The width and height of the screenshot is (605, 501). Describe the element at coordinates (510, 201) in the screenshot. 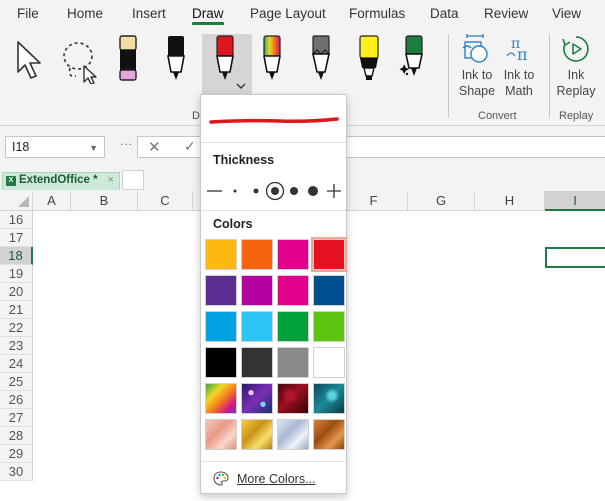

I see `column-header: H` at that location.